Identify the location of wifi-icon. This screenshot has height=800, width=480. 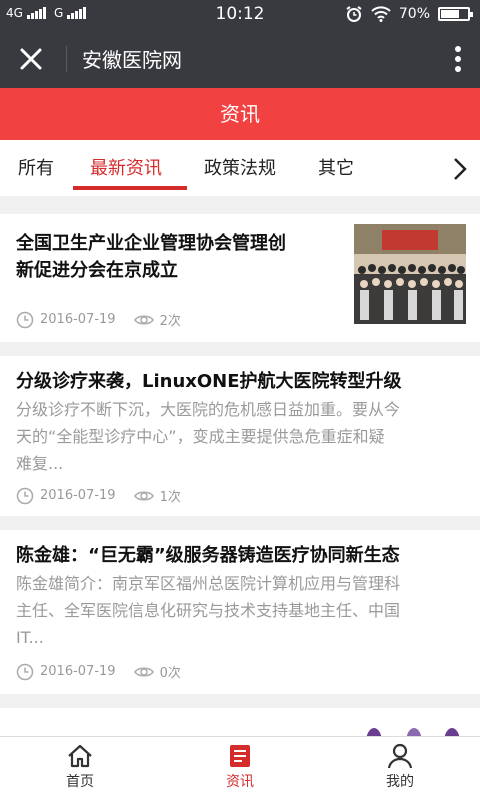
(381, 14).